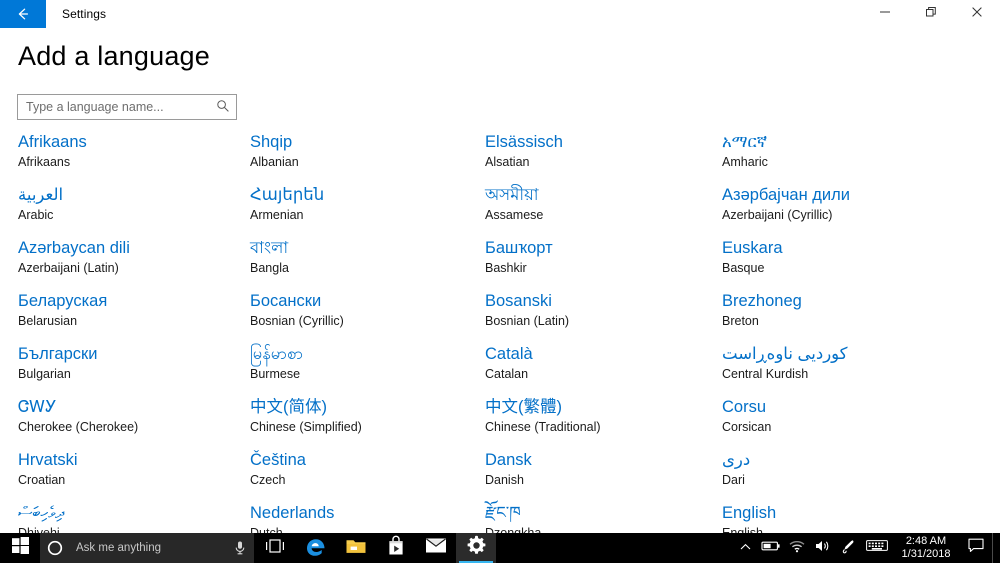 The image size is (1000, 563). I want to click on task-view-button, so click(275, 548).